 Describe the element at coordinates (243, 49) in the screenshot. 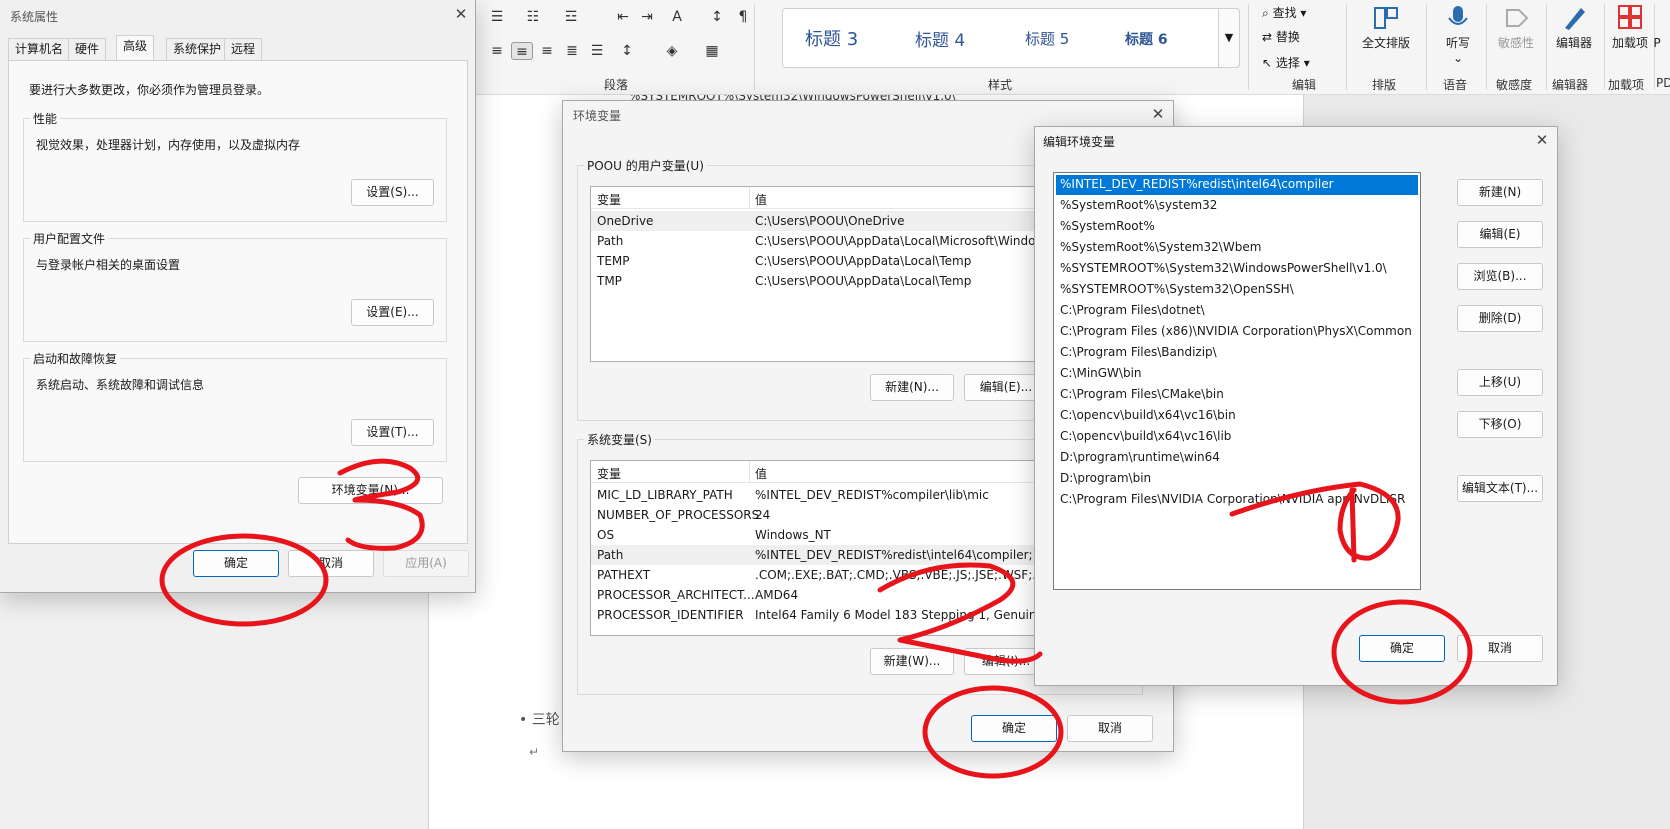

I see `tab-remote: 远程` at that location.